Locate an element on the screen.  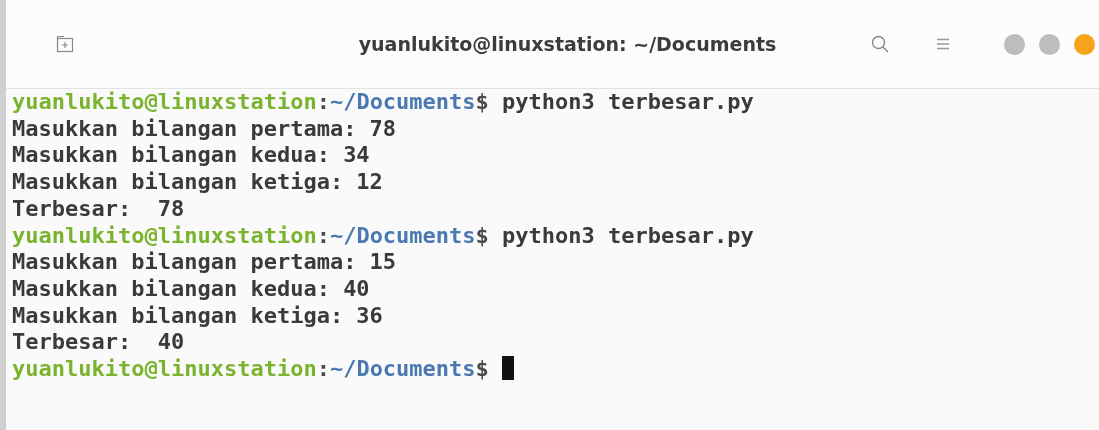
search-icon is located at coordinates (880, 44).